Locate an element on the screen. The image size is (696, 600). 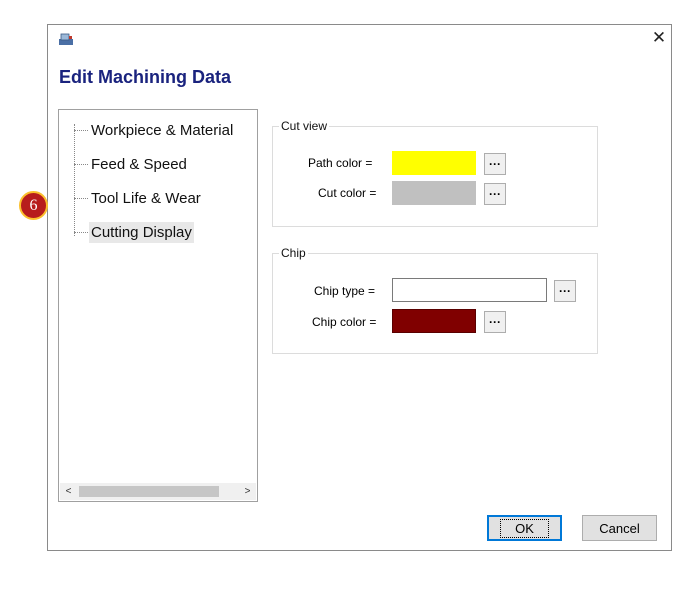
cut-color-swatch is located at coordinates (434, 193).